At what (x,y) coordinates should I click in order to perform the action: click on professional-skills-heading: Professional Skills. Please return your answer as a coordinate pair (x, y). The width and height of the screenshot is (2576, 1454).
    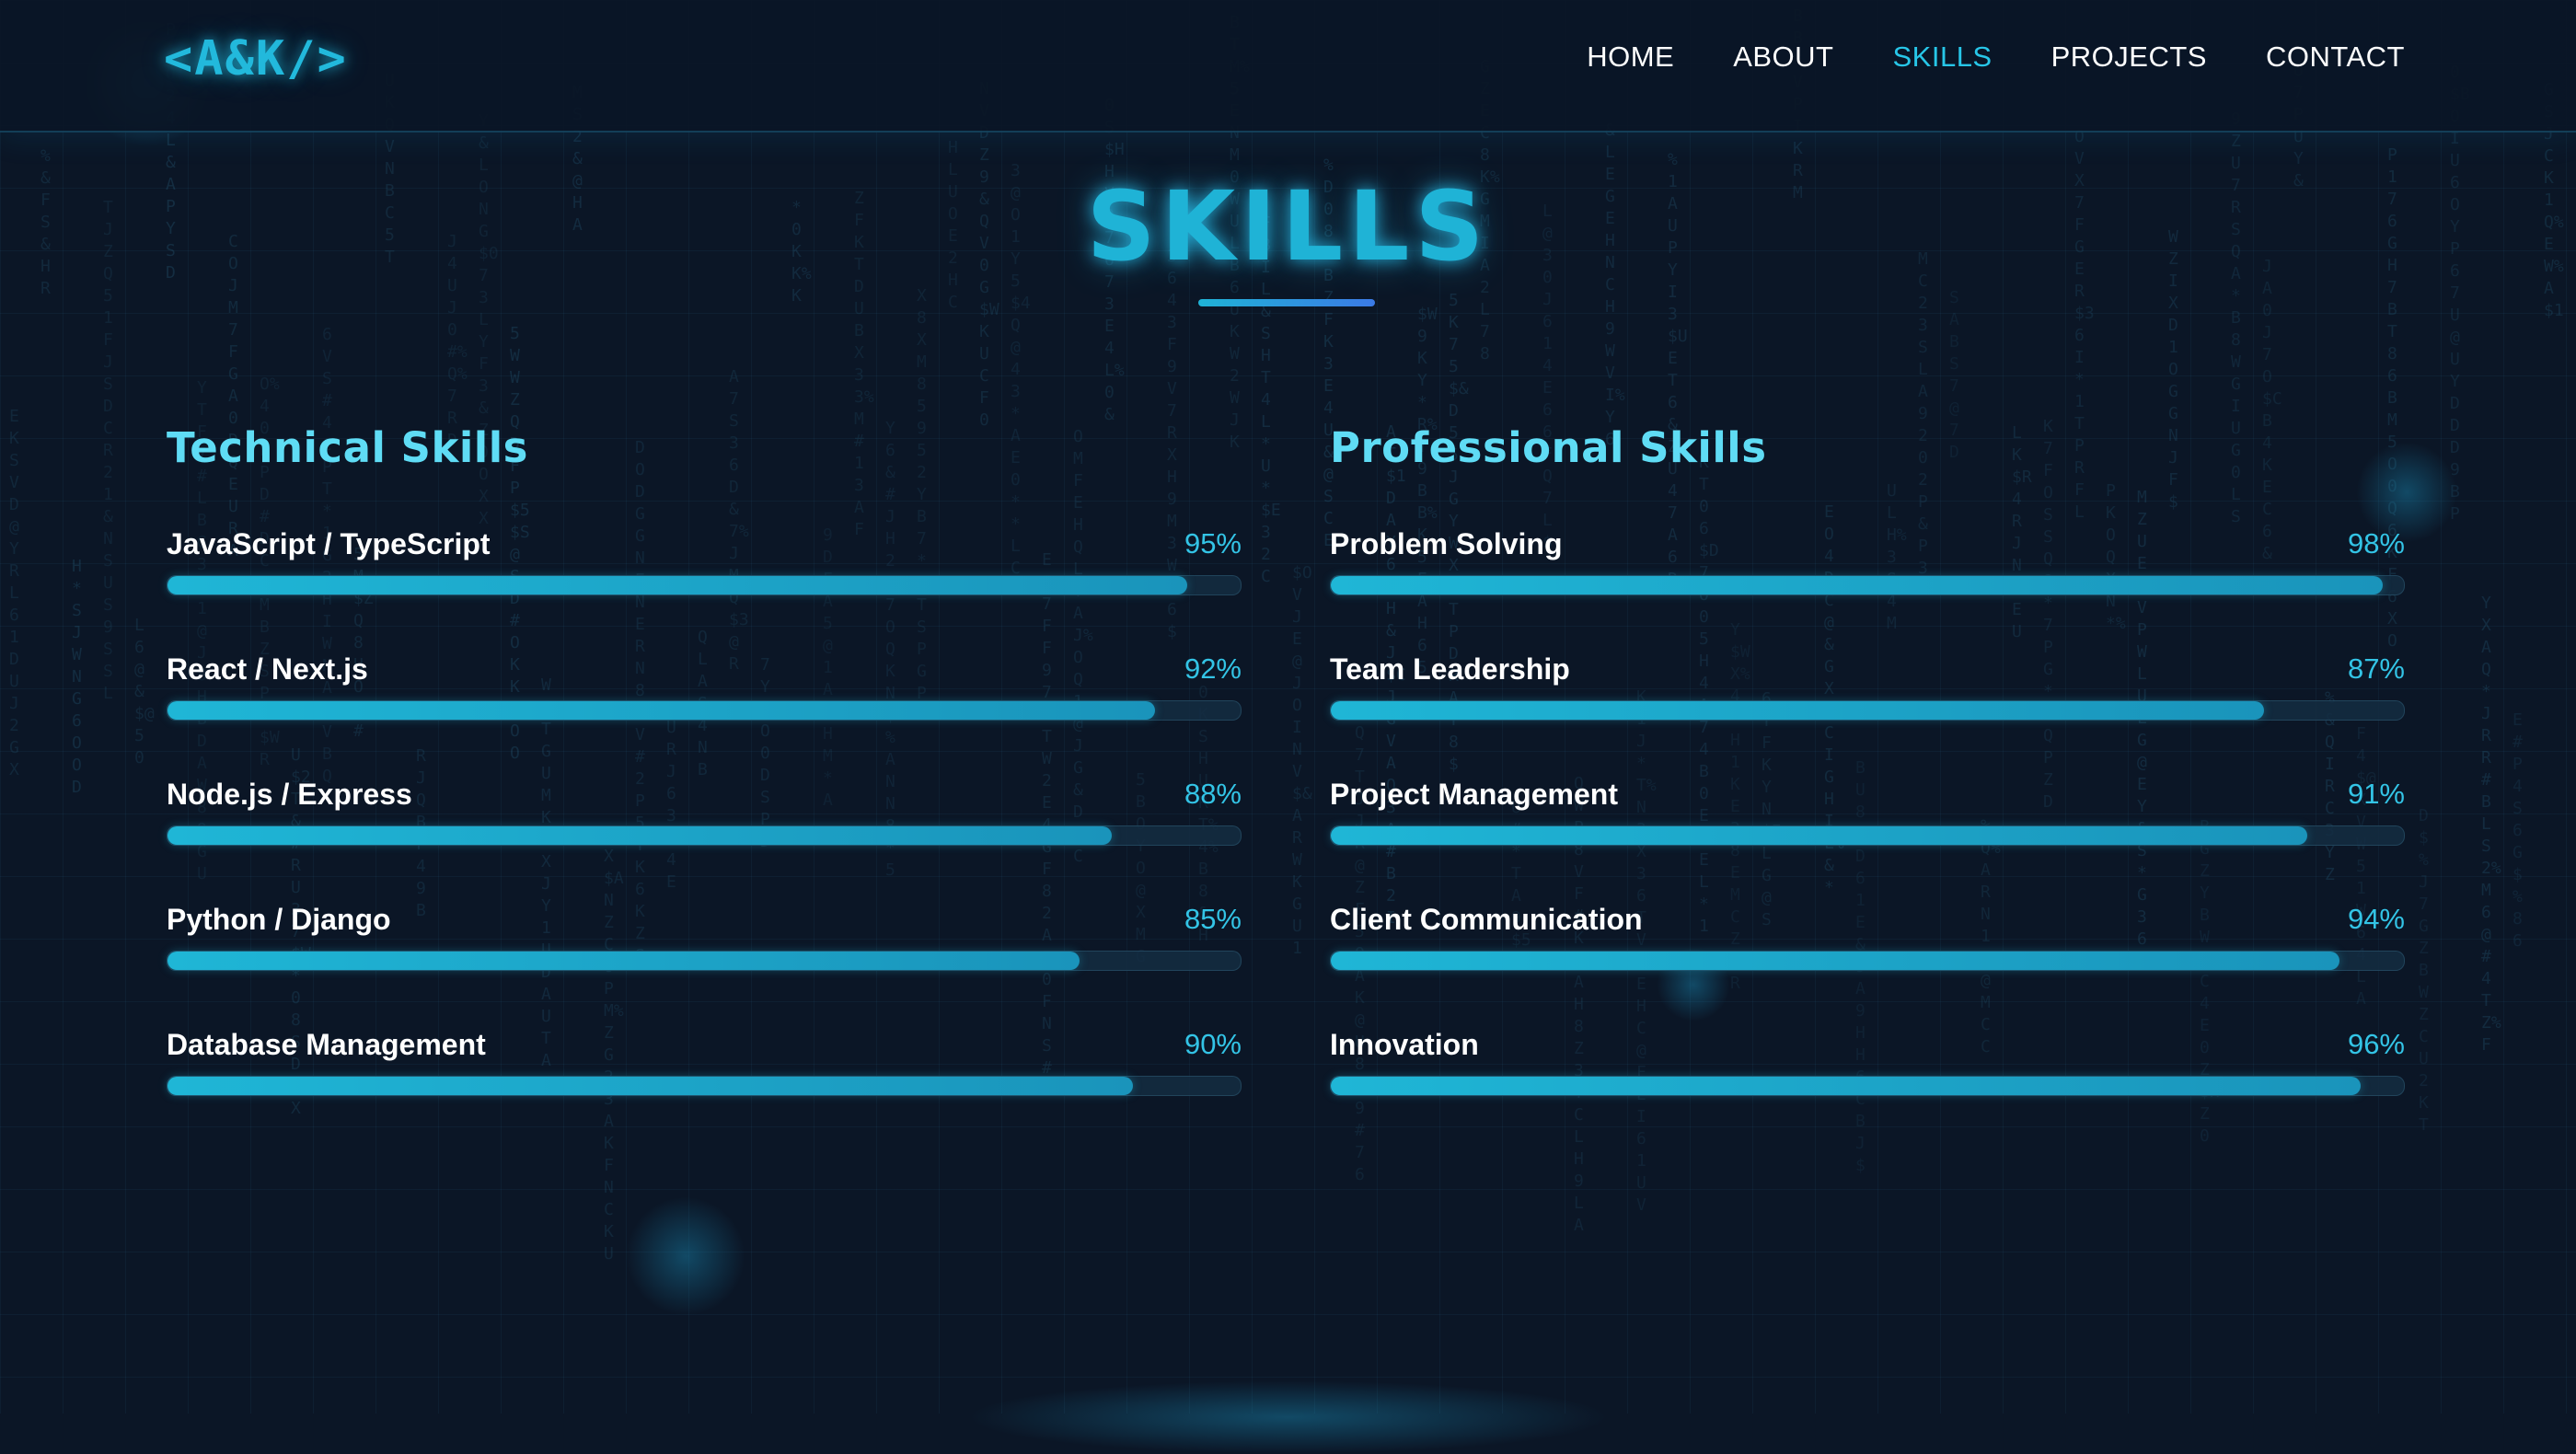
    Looking at the image, I should click on (1549, 447).